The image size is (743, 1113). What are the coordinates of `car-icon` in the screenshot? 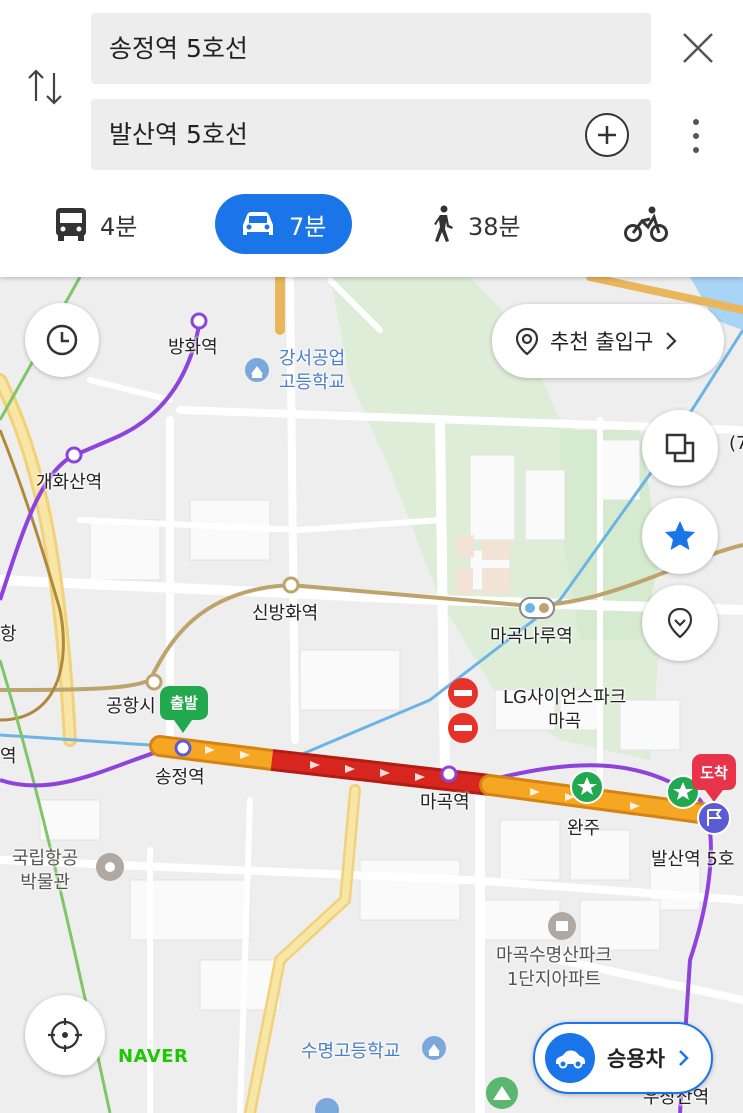 It's located at (258, 223).